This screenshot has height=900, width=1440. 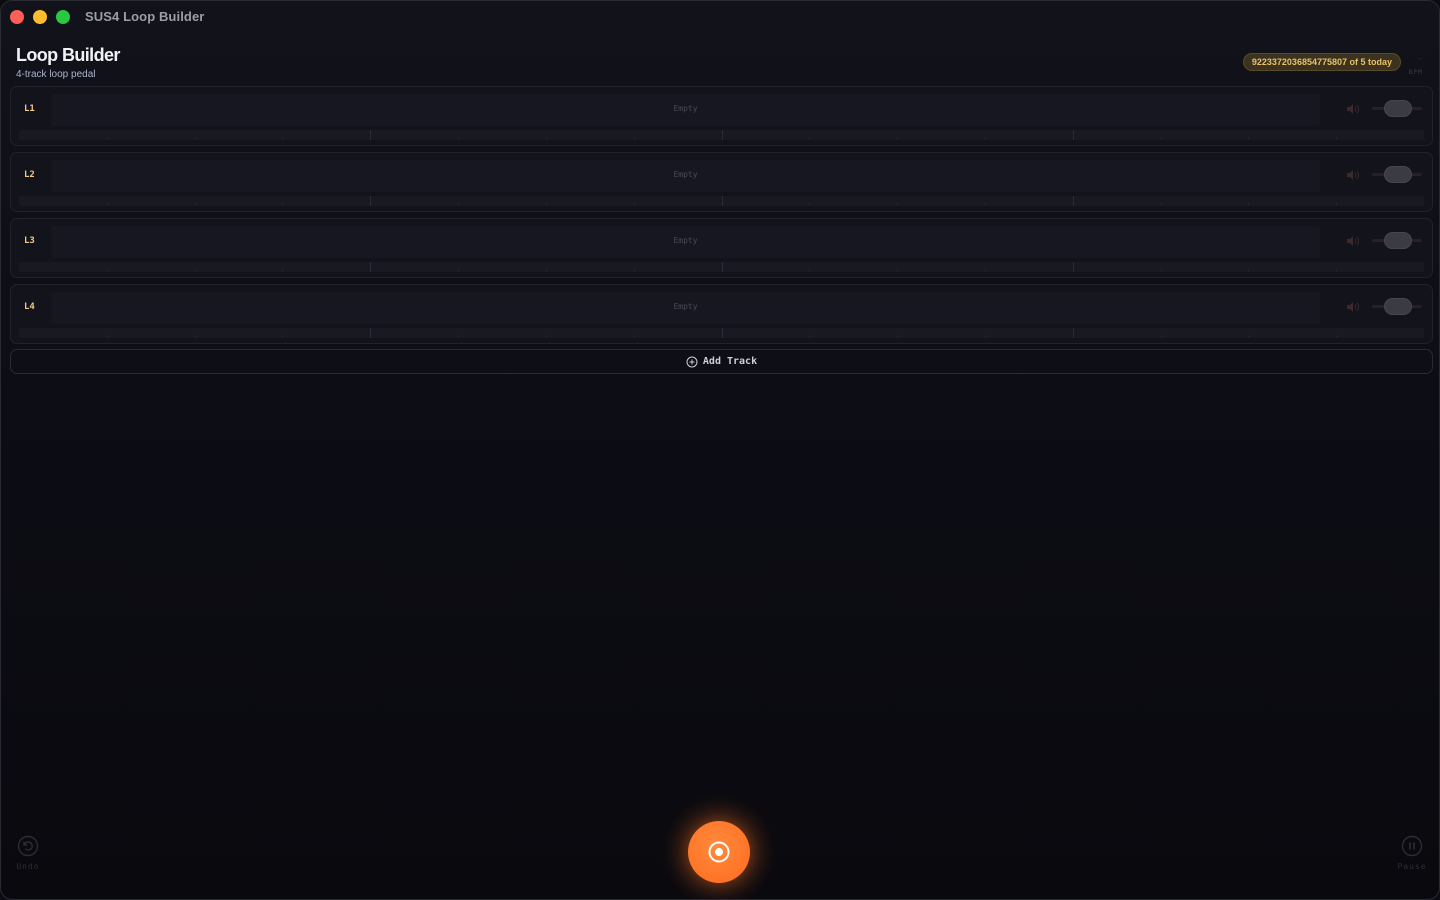 I want to click on app-header: Loop Builder 4-track loop pedal, so click(x=68, y=62).